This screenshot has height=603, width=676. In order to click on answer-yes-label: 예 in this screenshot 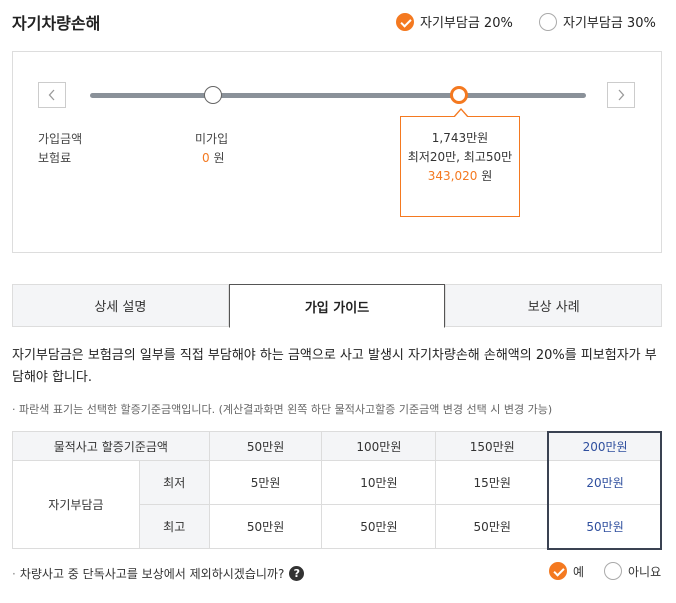, I will do `click(579, 571)`.